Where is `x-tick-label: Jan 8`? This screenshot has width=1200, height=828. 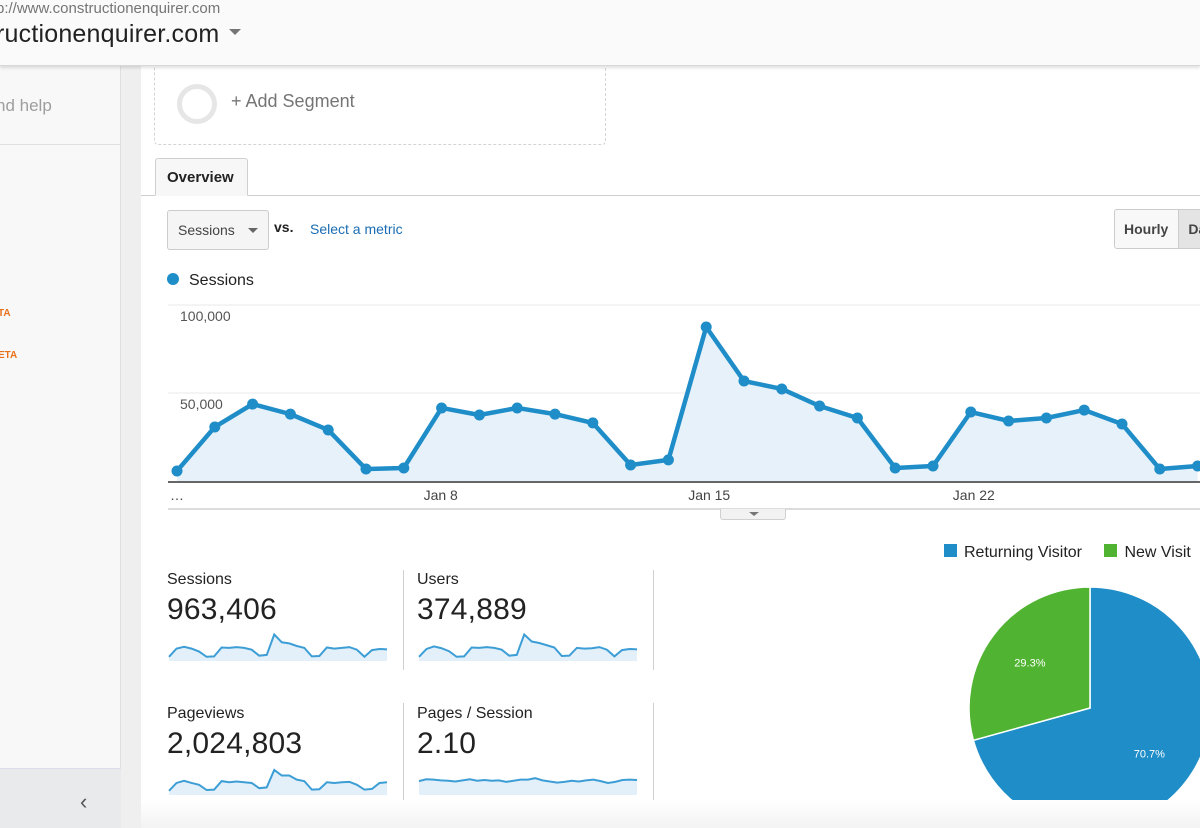 x-tick-label: Jan 8 is located at coordinates (441, 495).